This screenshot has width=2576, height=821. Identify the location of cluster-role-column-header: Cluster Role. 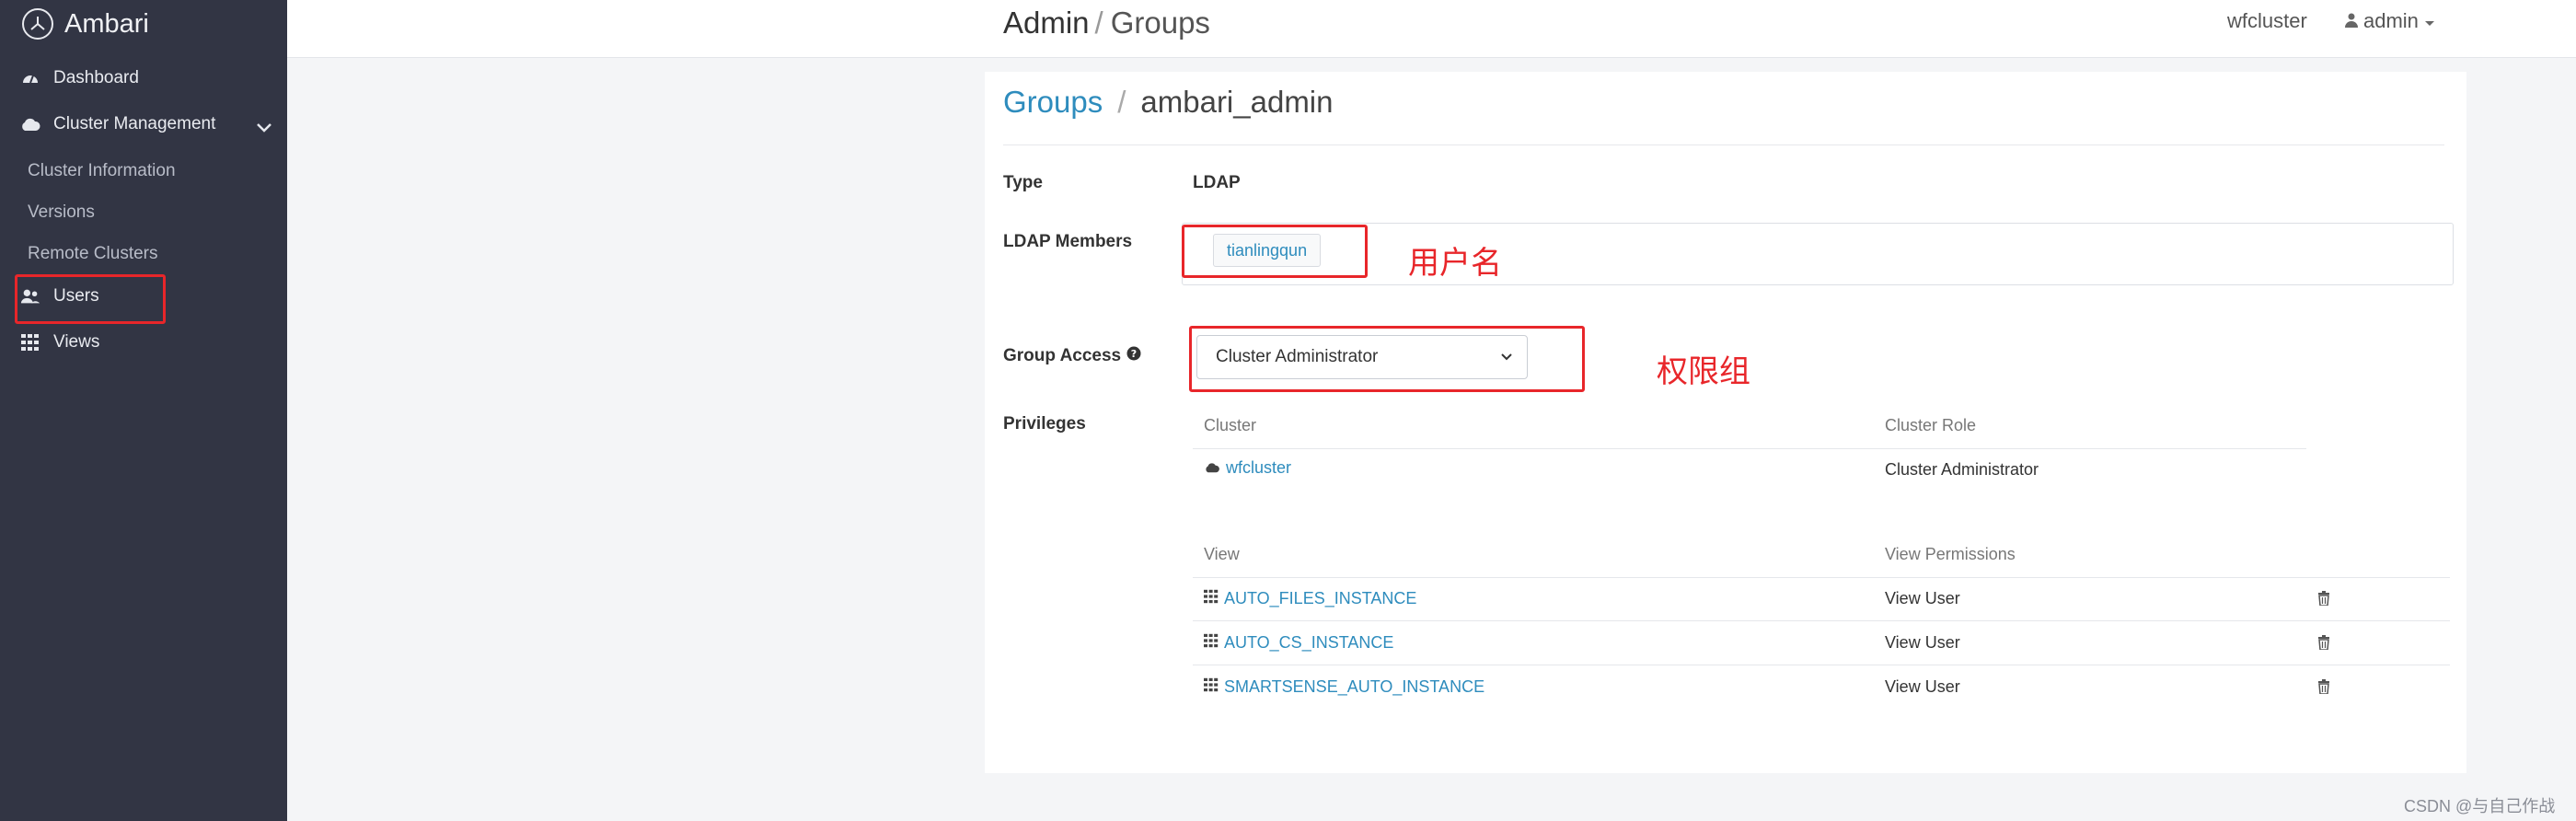
(1931, 425).